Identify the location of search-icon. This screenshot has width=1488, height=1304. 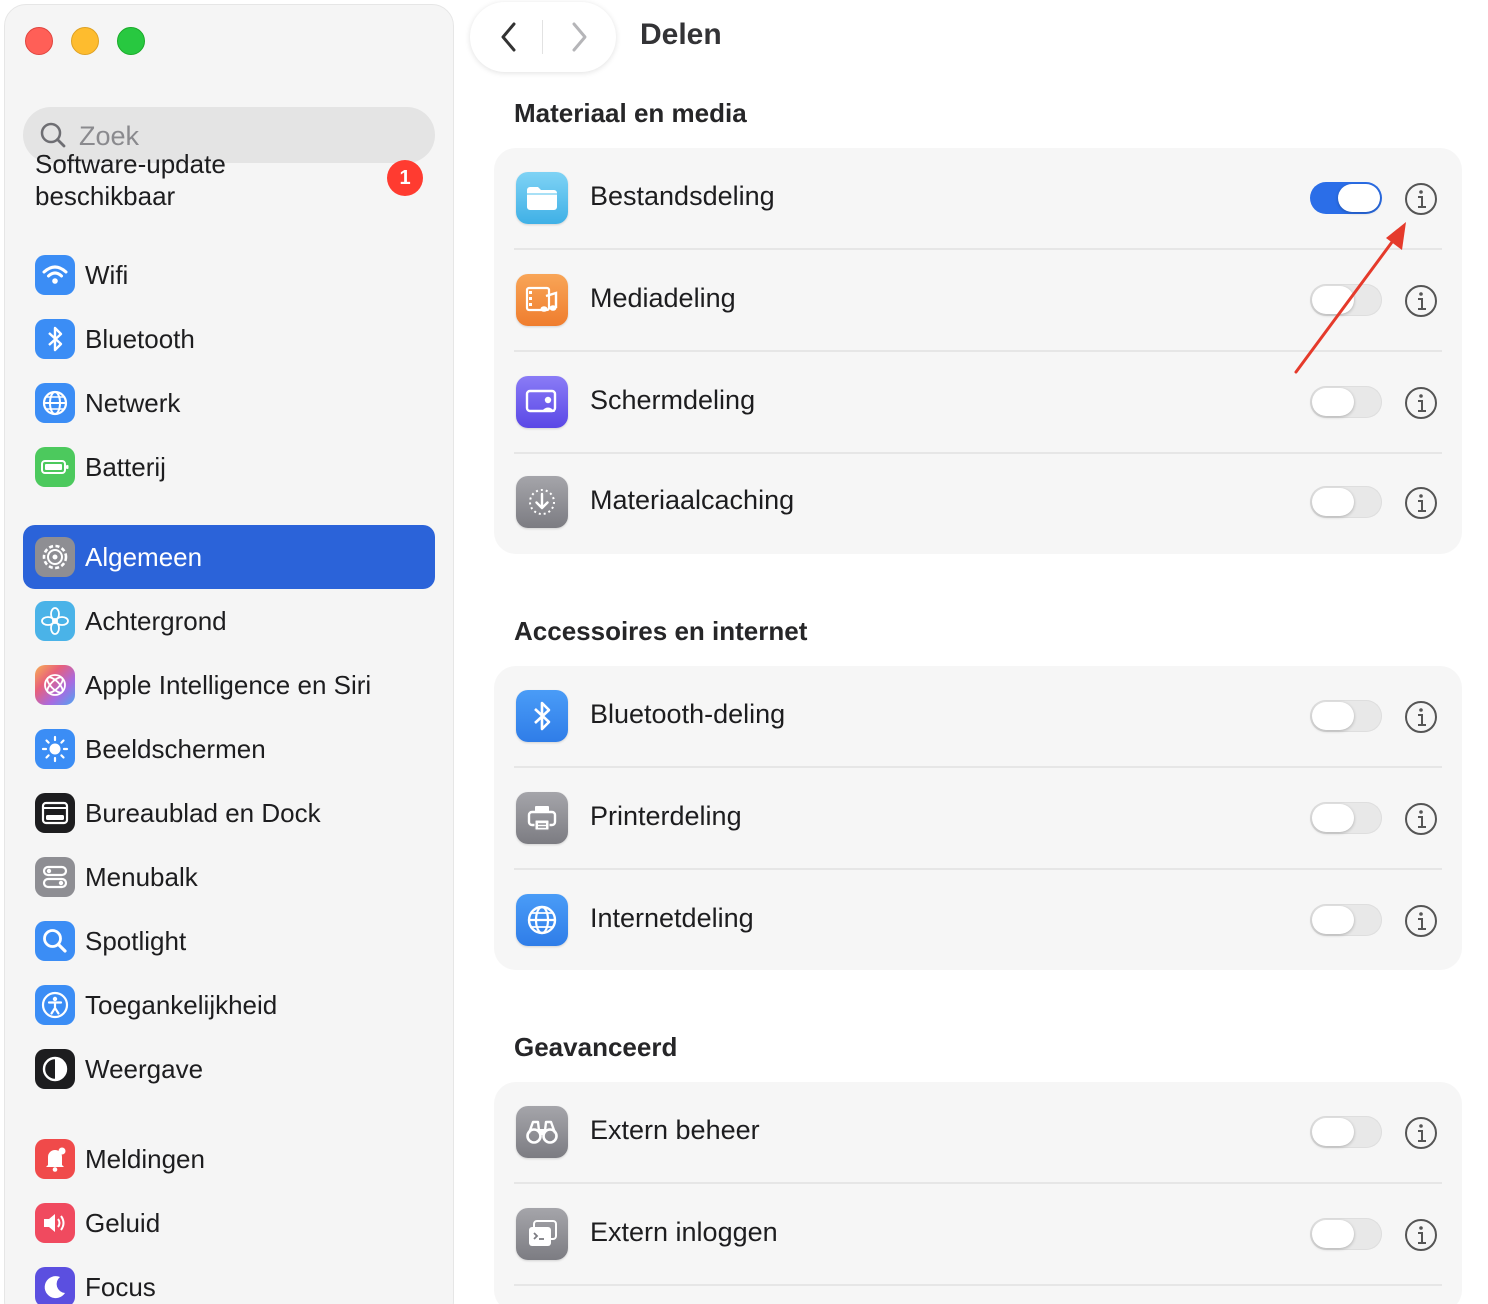
(53, 135).